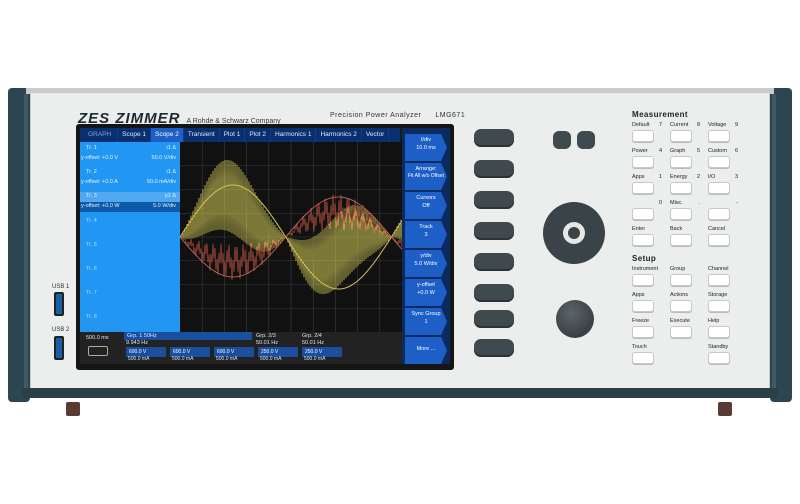 Image resolution: width=800 pixels, height=504 pixels. What do you see at coordinates (736, 125) in the screenshot?
I see `key-number: 9` at bounding box center [736, 125].